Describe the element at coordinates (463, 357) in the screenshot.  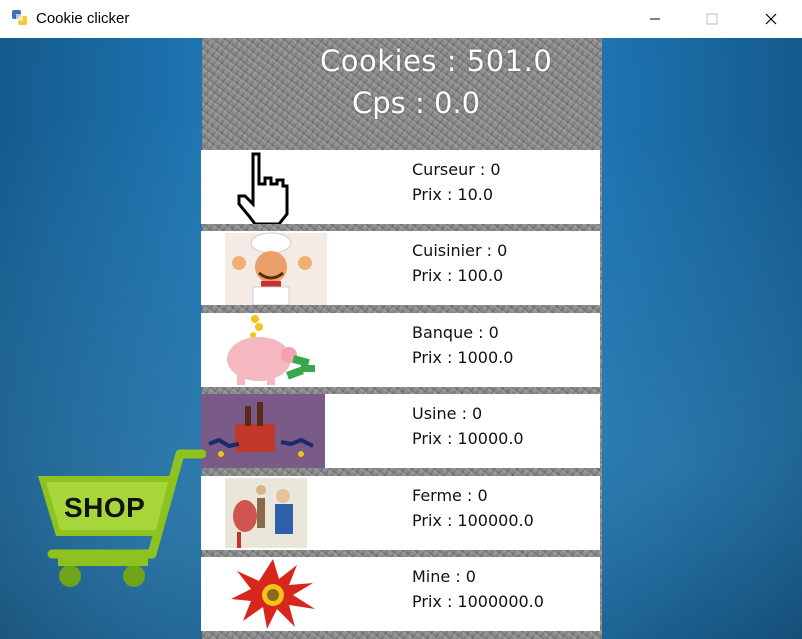
I see `item-price: Prix : 1000.0` at that location.